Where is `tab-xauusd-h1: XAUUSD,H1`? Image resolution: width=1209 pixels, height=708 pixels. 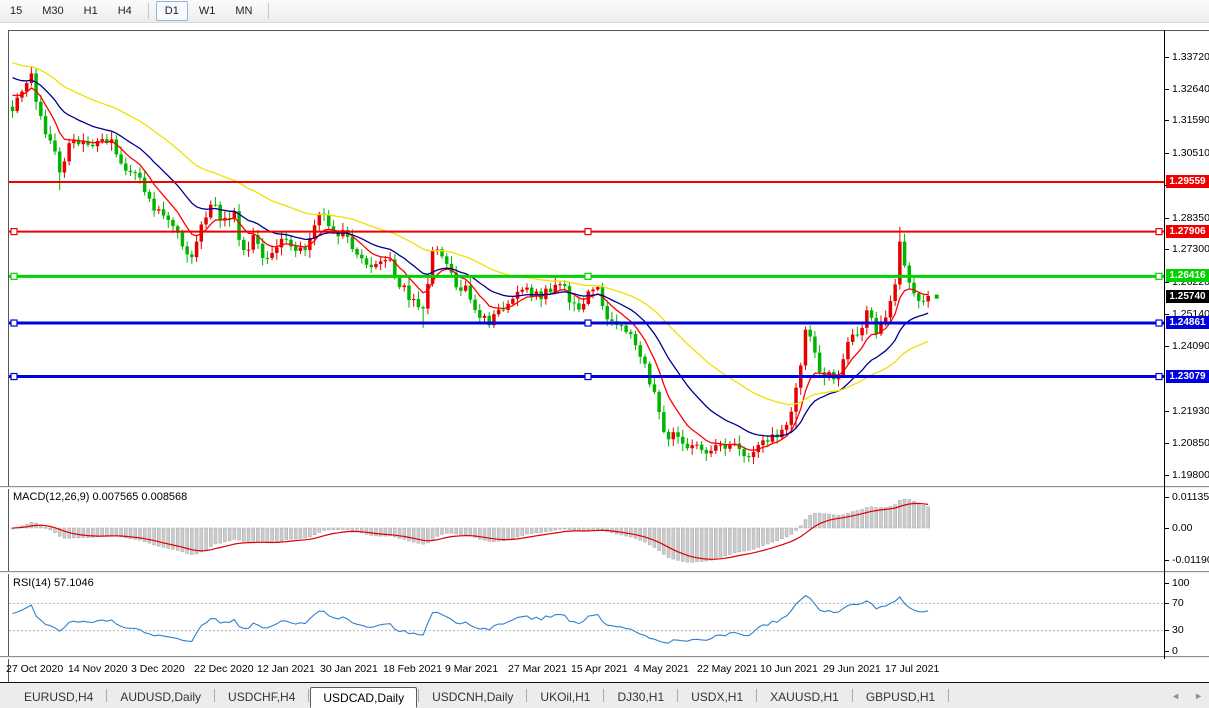
tab-xauusd-h1: XAUUSD,H1 is located at coordinates (804, 697).